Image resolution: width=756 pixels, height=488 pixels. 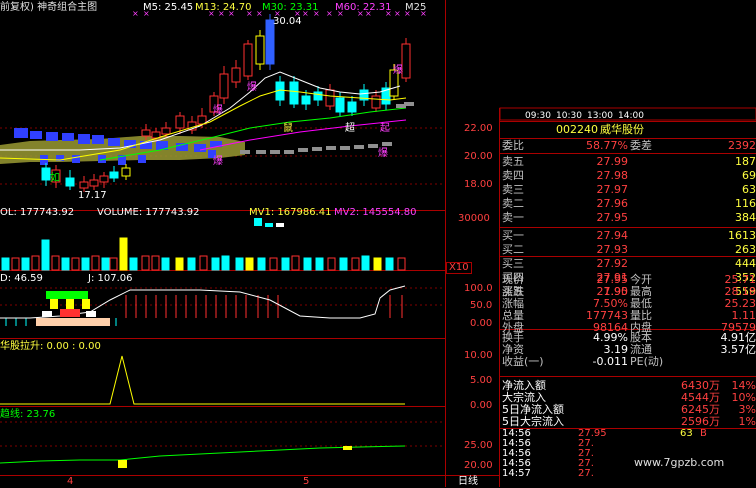 I want to click on volume-bars, so click(x=203, y=244).